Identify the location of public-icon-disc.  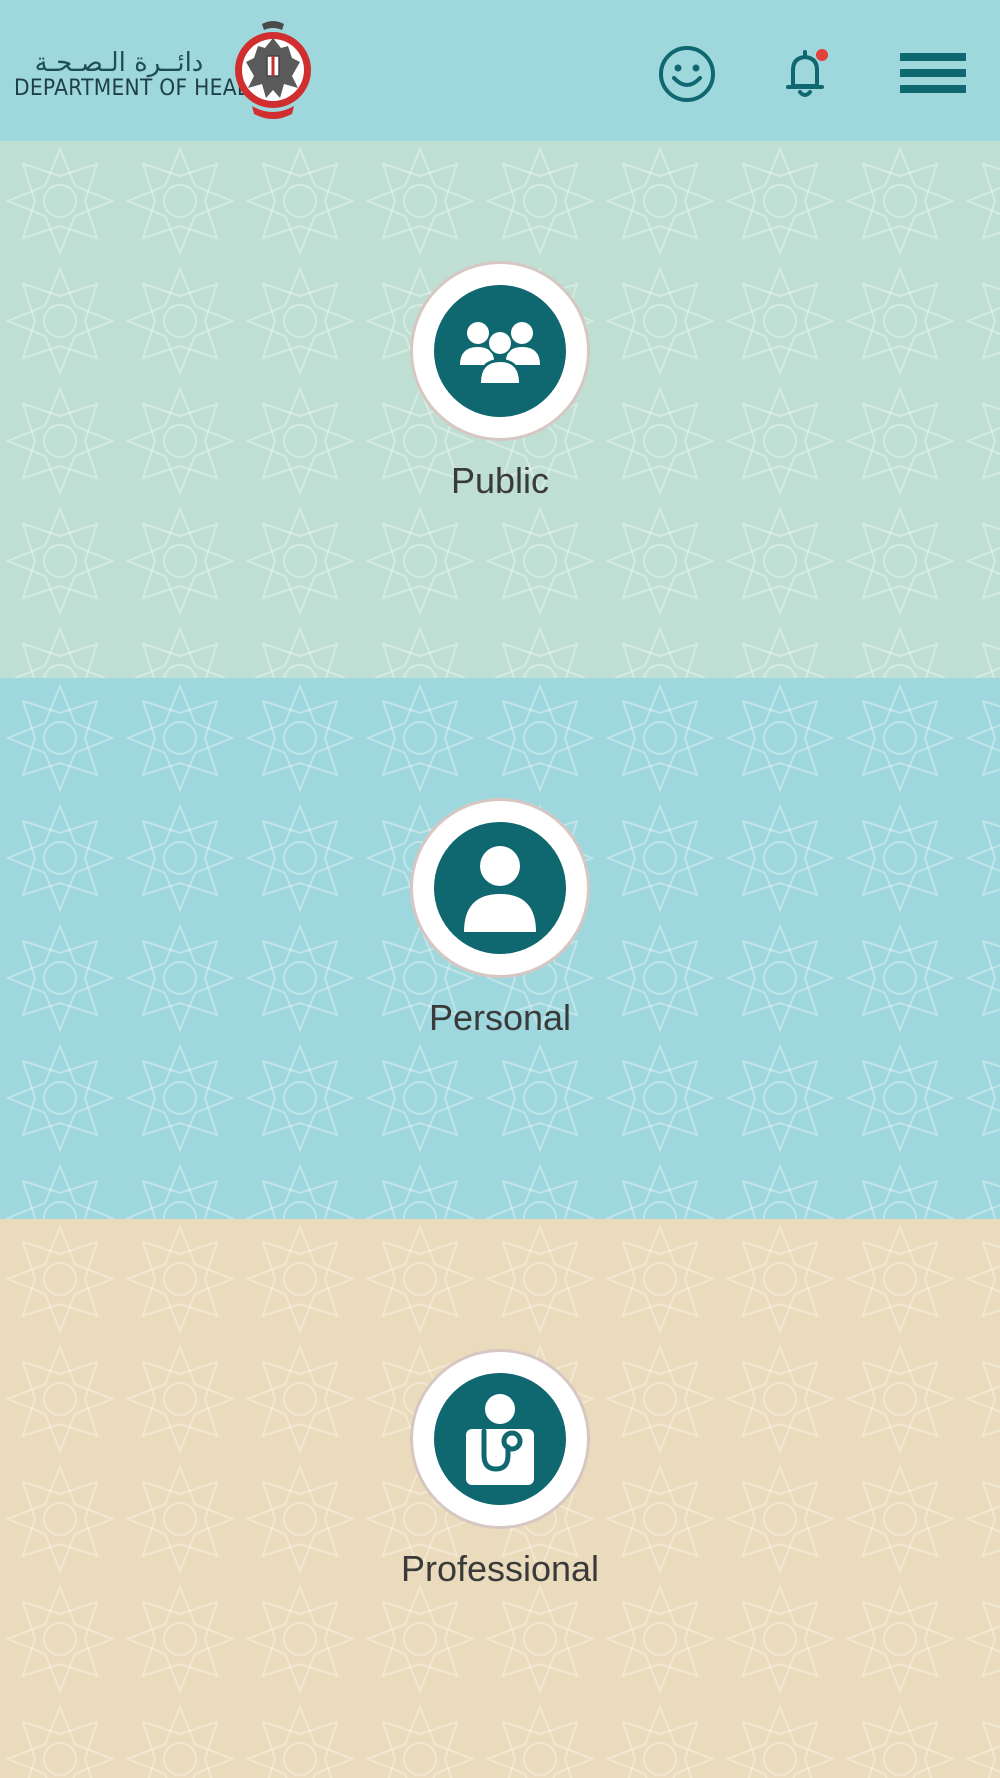
(500, 351).